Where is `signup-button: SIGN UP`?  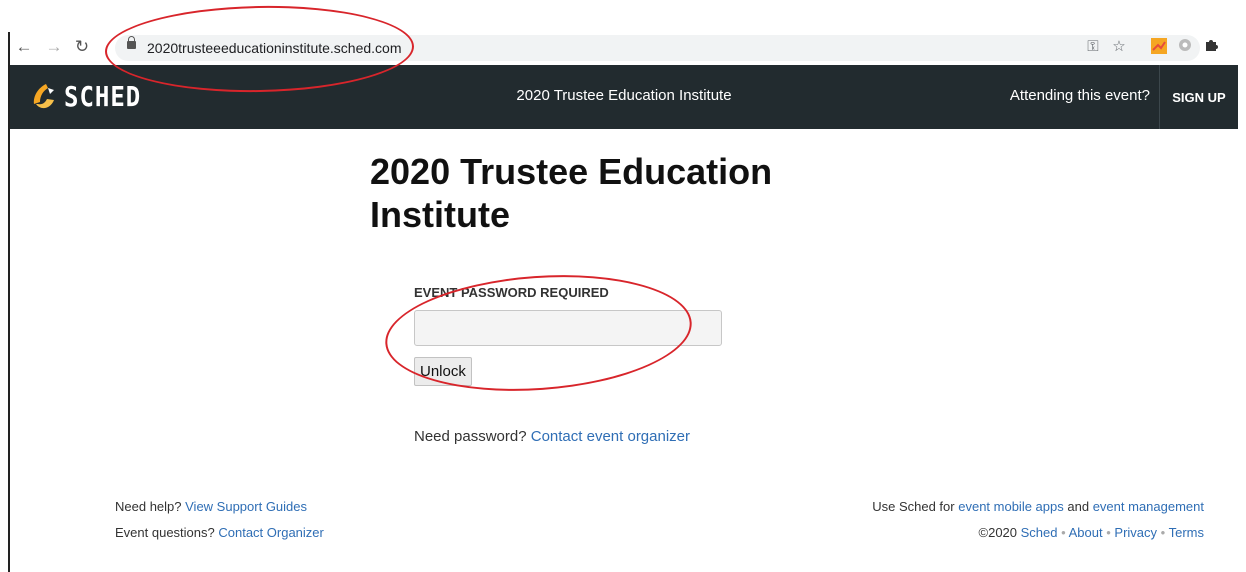 signup-button: SIGN UP is located at coordinates (1198, 97).